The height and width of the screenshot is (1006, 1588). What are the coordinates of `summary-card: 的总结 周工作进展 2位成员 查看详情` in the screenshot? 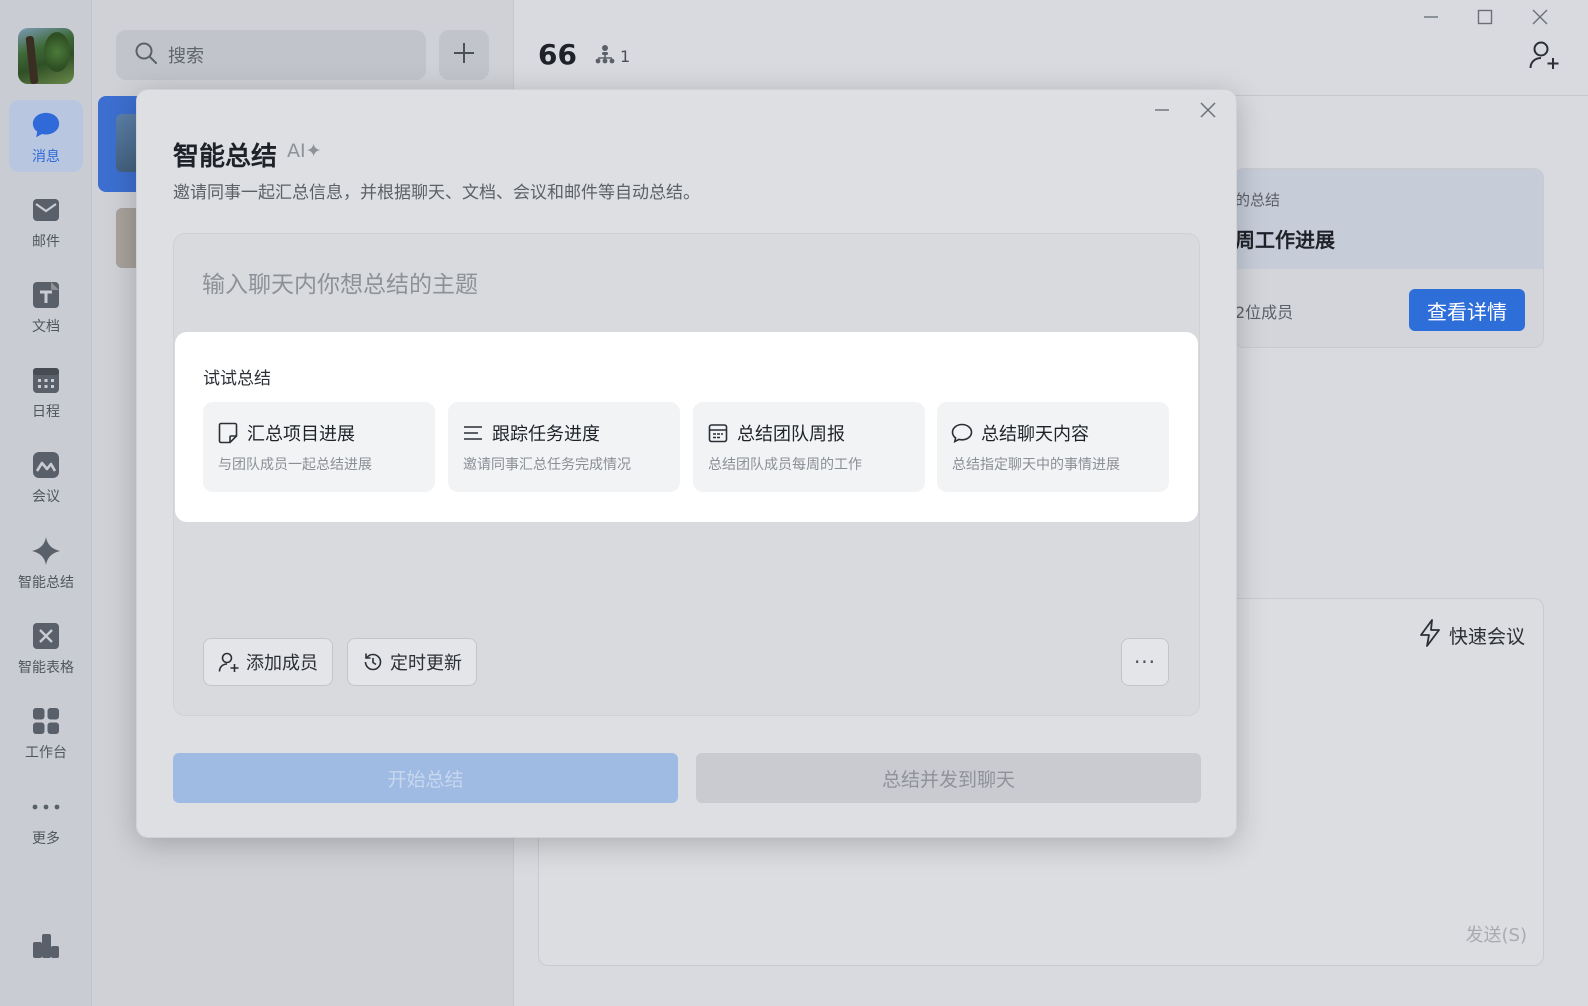 It's located at (1389, 258).